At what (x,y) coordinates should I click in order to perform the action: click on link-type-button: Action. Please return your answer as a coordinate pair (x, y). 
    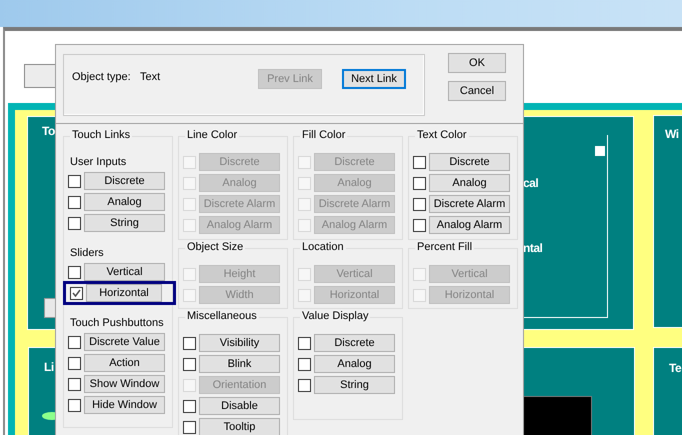
    Looking at the image, I should click on (124, 363).